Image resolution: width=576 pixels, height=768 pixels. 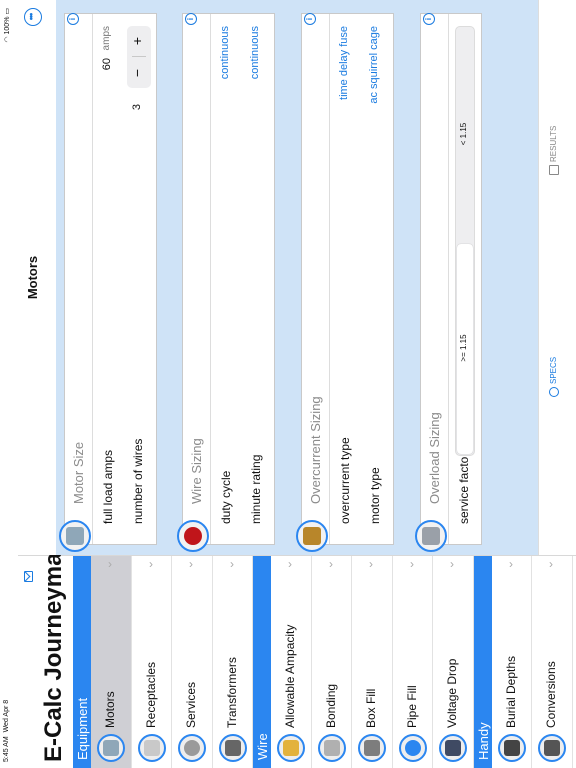 I want to click on sidebar-item-allowable-ampacity: Allowable Ampacity ›, so click(x=291, y=662).